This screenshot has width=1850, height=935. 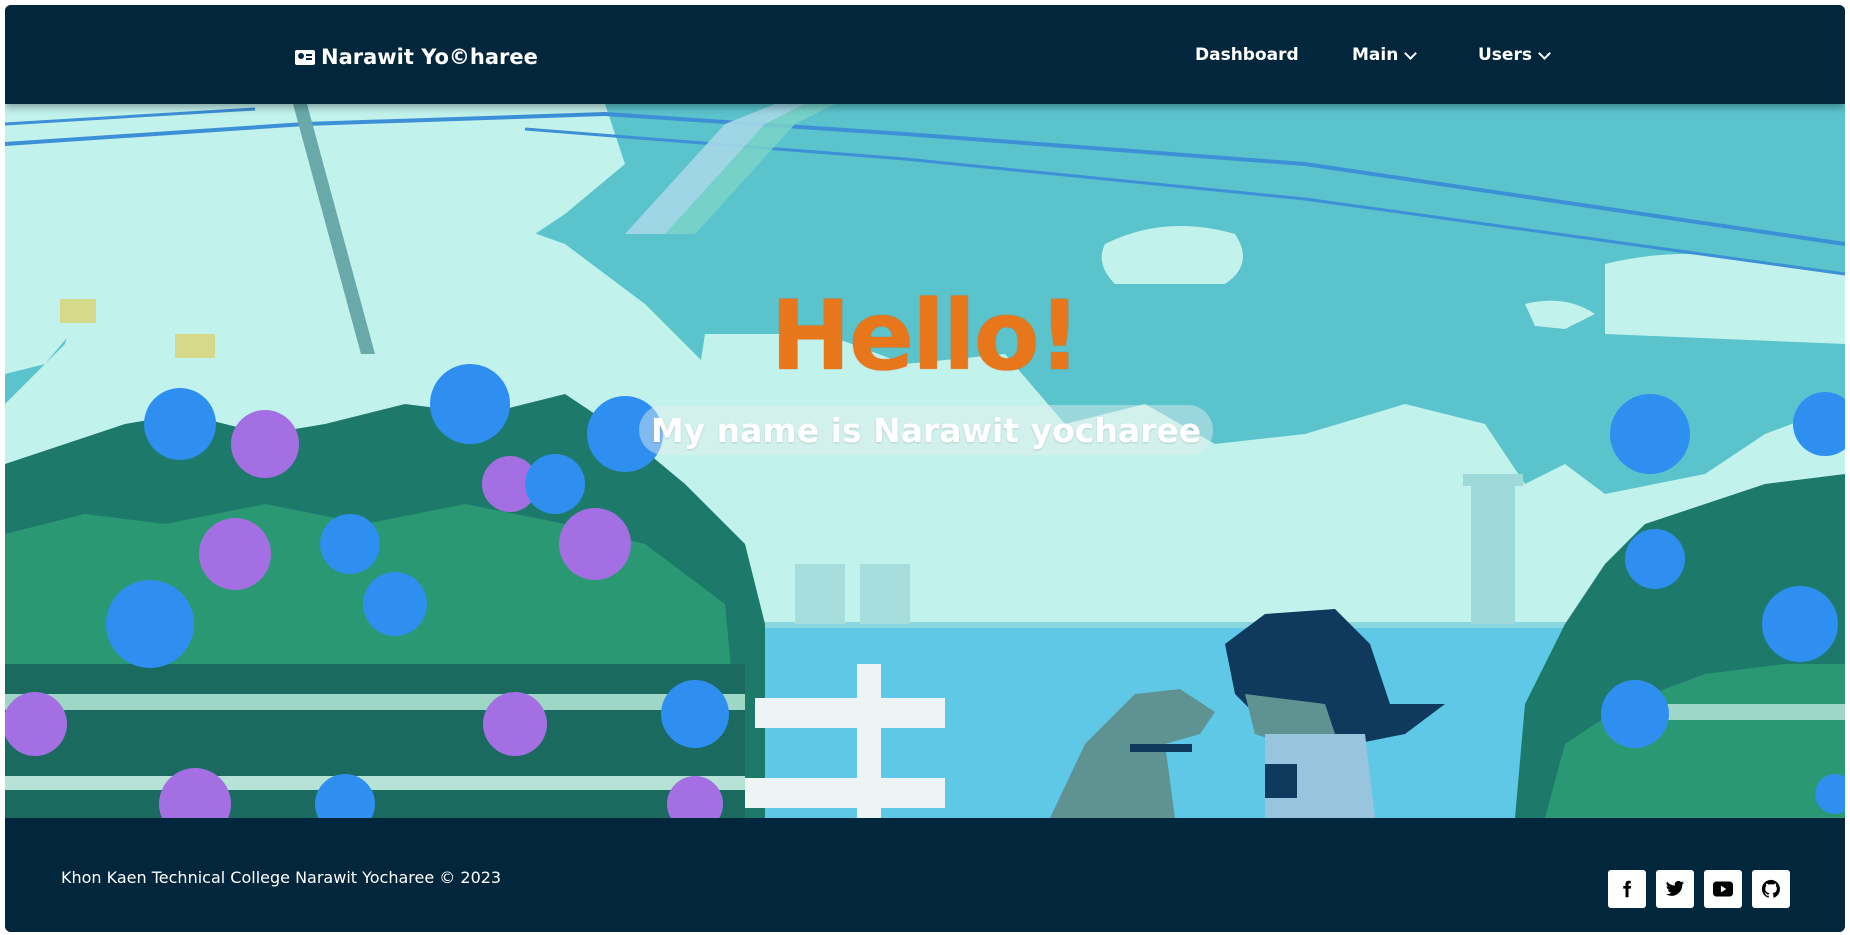 I want to click on nav-main-dropdown: Main, so click(x=1385, y=55).